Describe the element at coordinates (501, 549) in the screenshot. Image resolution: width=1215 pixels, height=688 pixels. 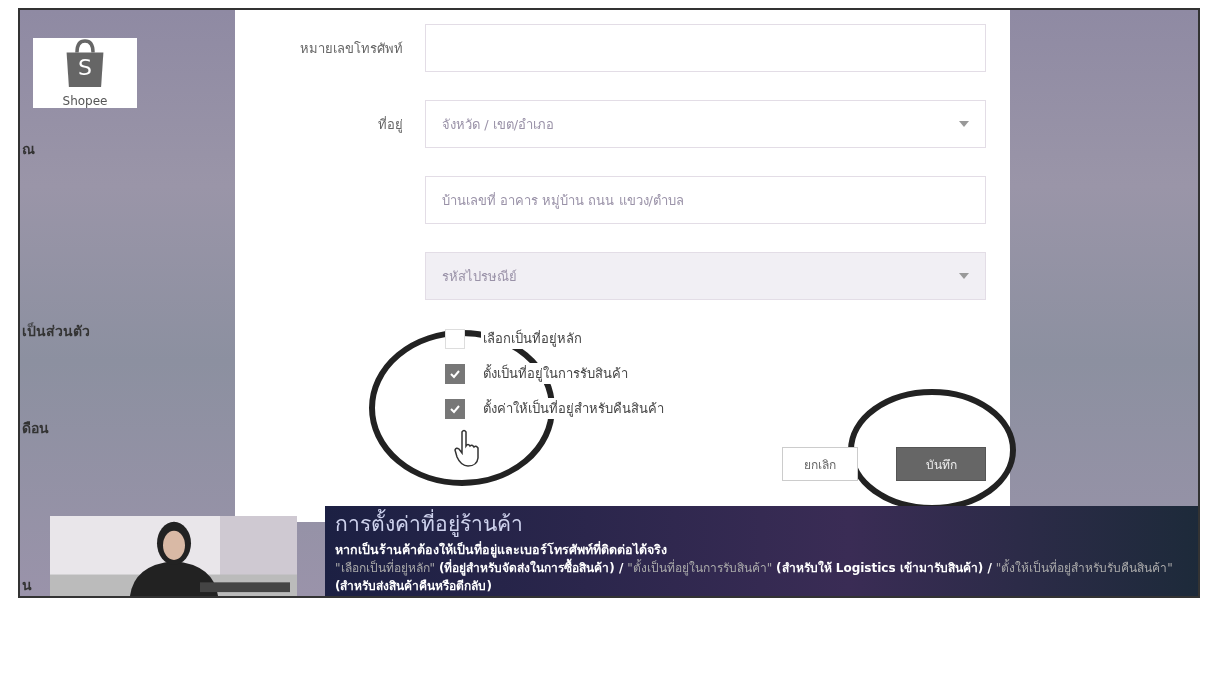
I see `caption-subtitle: หากเป็นร้านค้าต้องให้เป็นที่อยู่และเบอร์โทรศัพท์ที่ติดต่อได้จริง` at that location.